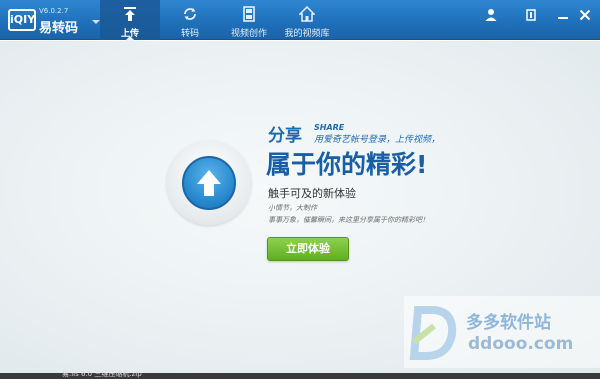 The width and height of the screenshot is (600, 379). I want to click on minimize-icon, so click(563, 18).